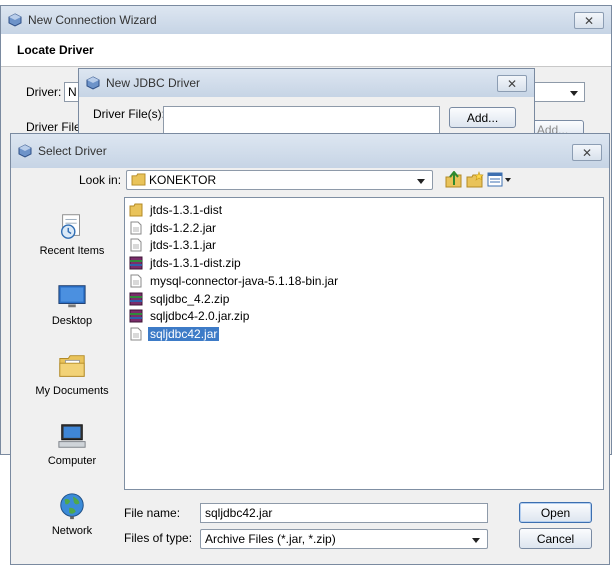 This screenshot has width=612, height=569. Describe the element at coordinates (53, 127) in the screenshot. I see `driver-file-label: Driver File` at that location.